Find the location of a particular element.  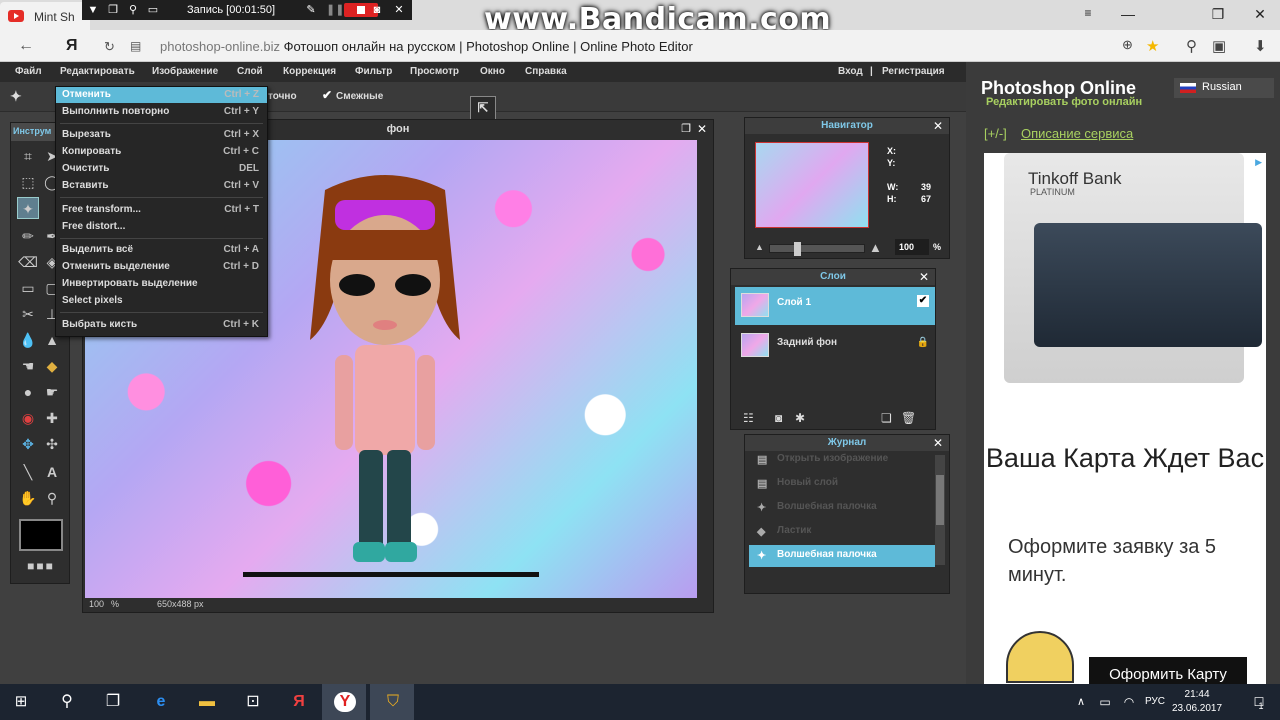

canvas-close-icon: ✕ is located at coordinates (702, 129).